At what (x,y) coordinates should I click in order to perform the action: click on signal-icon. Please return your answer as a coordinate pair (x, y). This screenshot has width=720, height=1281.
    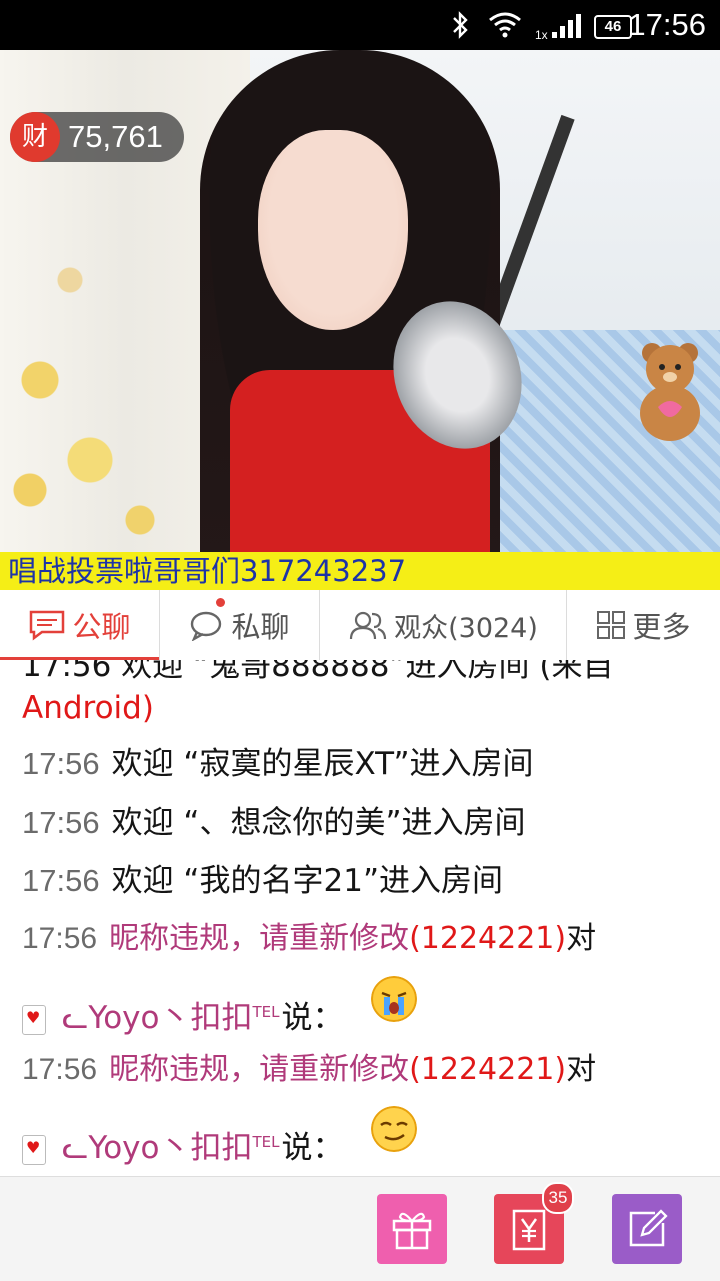
    Looking at the image, I should click on (566, 26).